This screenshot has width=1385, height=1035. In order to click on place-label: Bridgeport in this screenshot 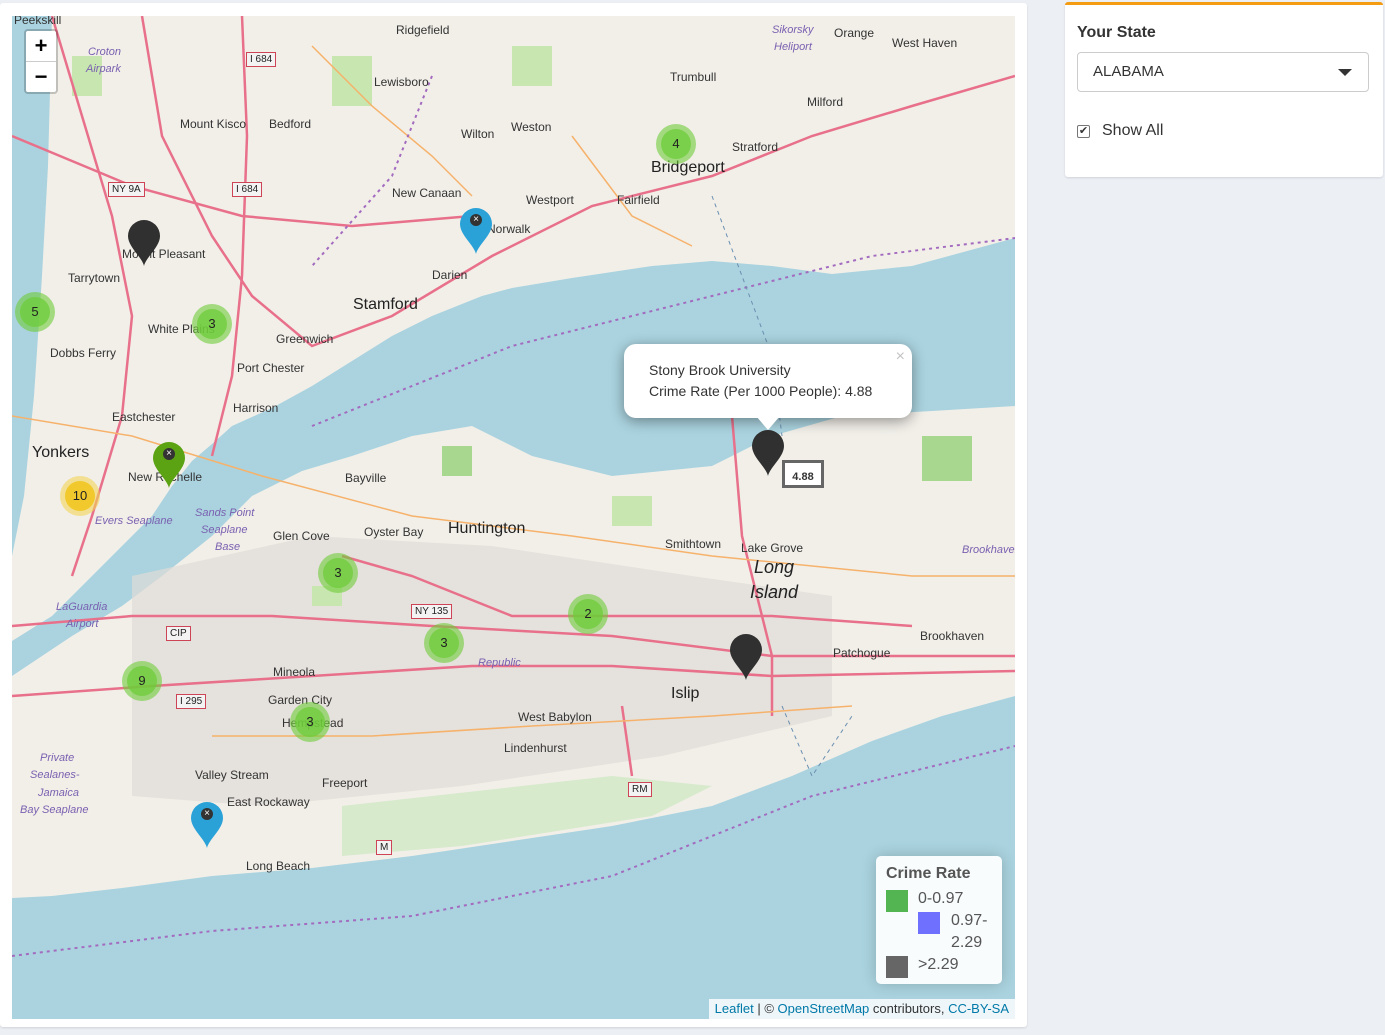, I will do `click(688, 167)`.